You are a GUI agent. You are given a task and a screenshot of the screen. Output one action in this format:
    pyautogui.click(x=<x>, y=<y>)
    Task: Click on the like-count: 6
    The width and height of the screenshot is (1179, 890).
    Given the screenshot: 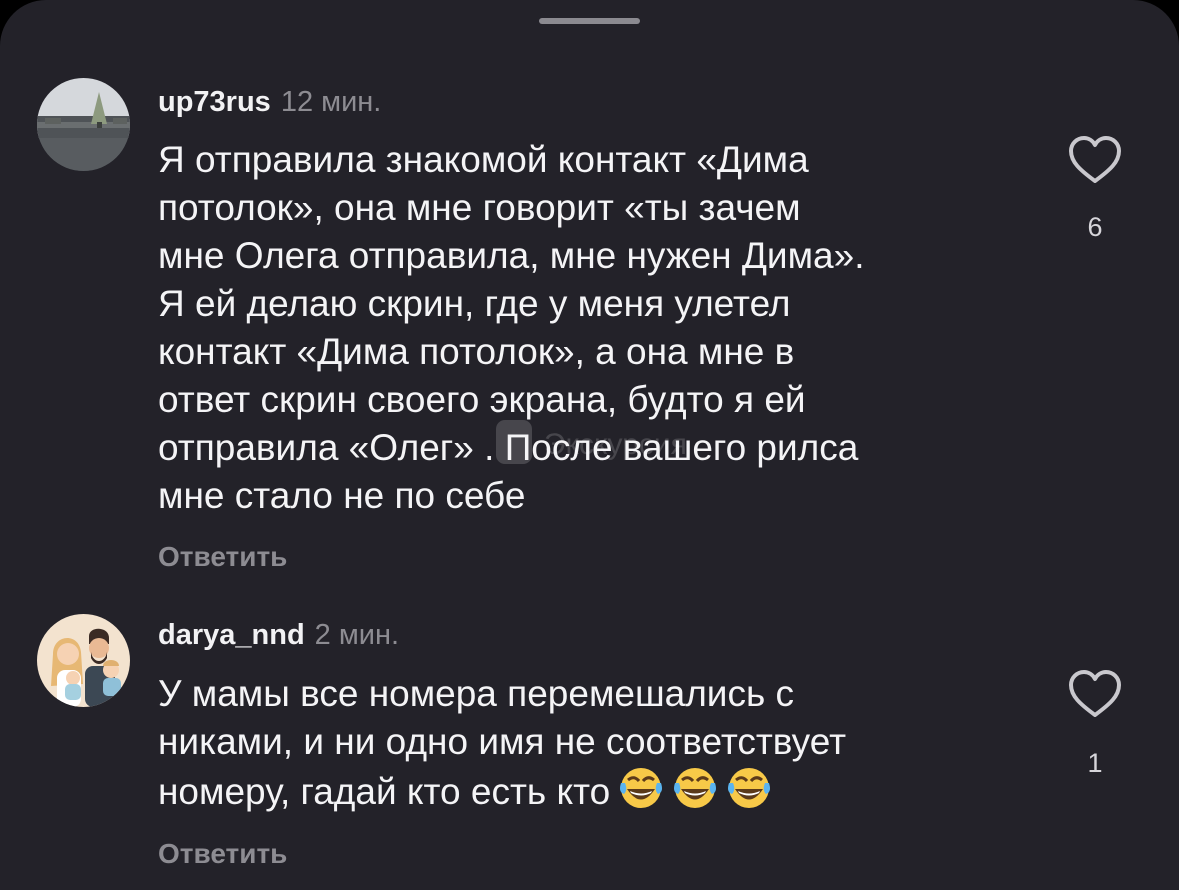 What is the action you would take?
    pyautogui.click(x=1095, y=227)
    